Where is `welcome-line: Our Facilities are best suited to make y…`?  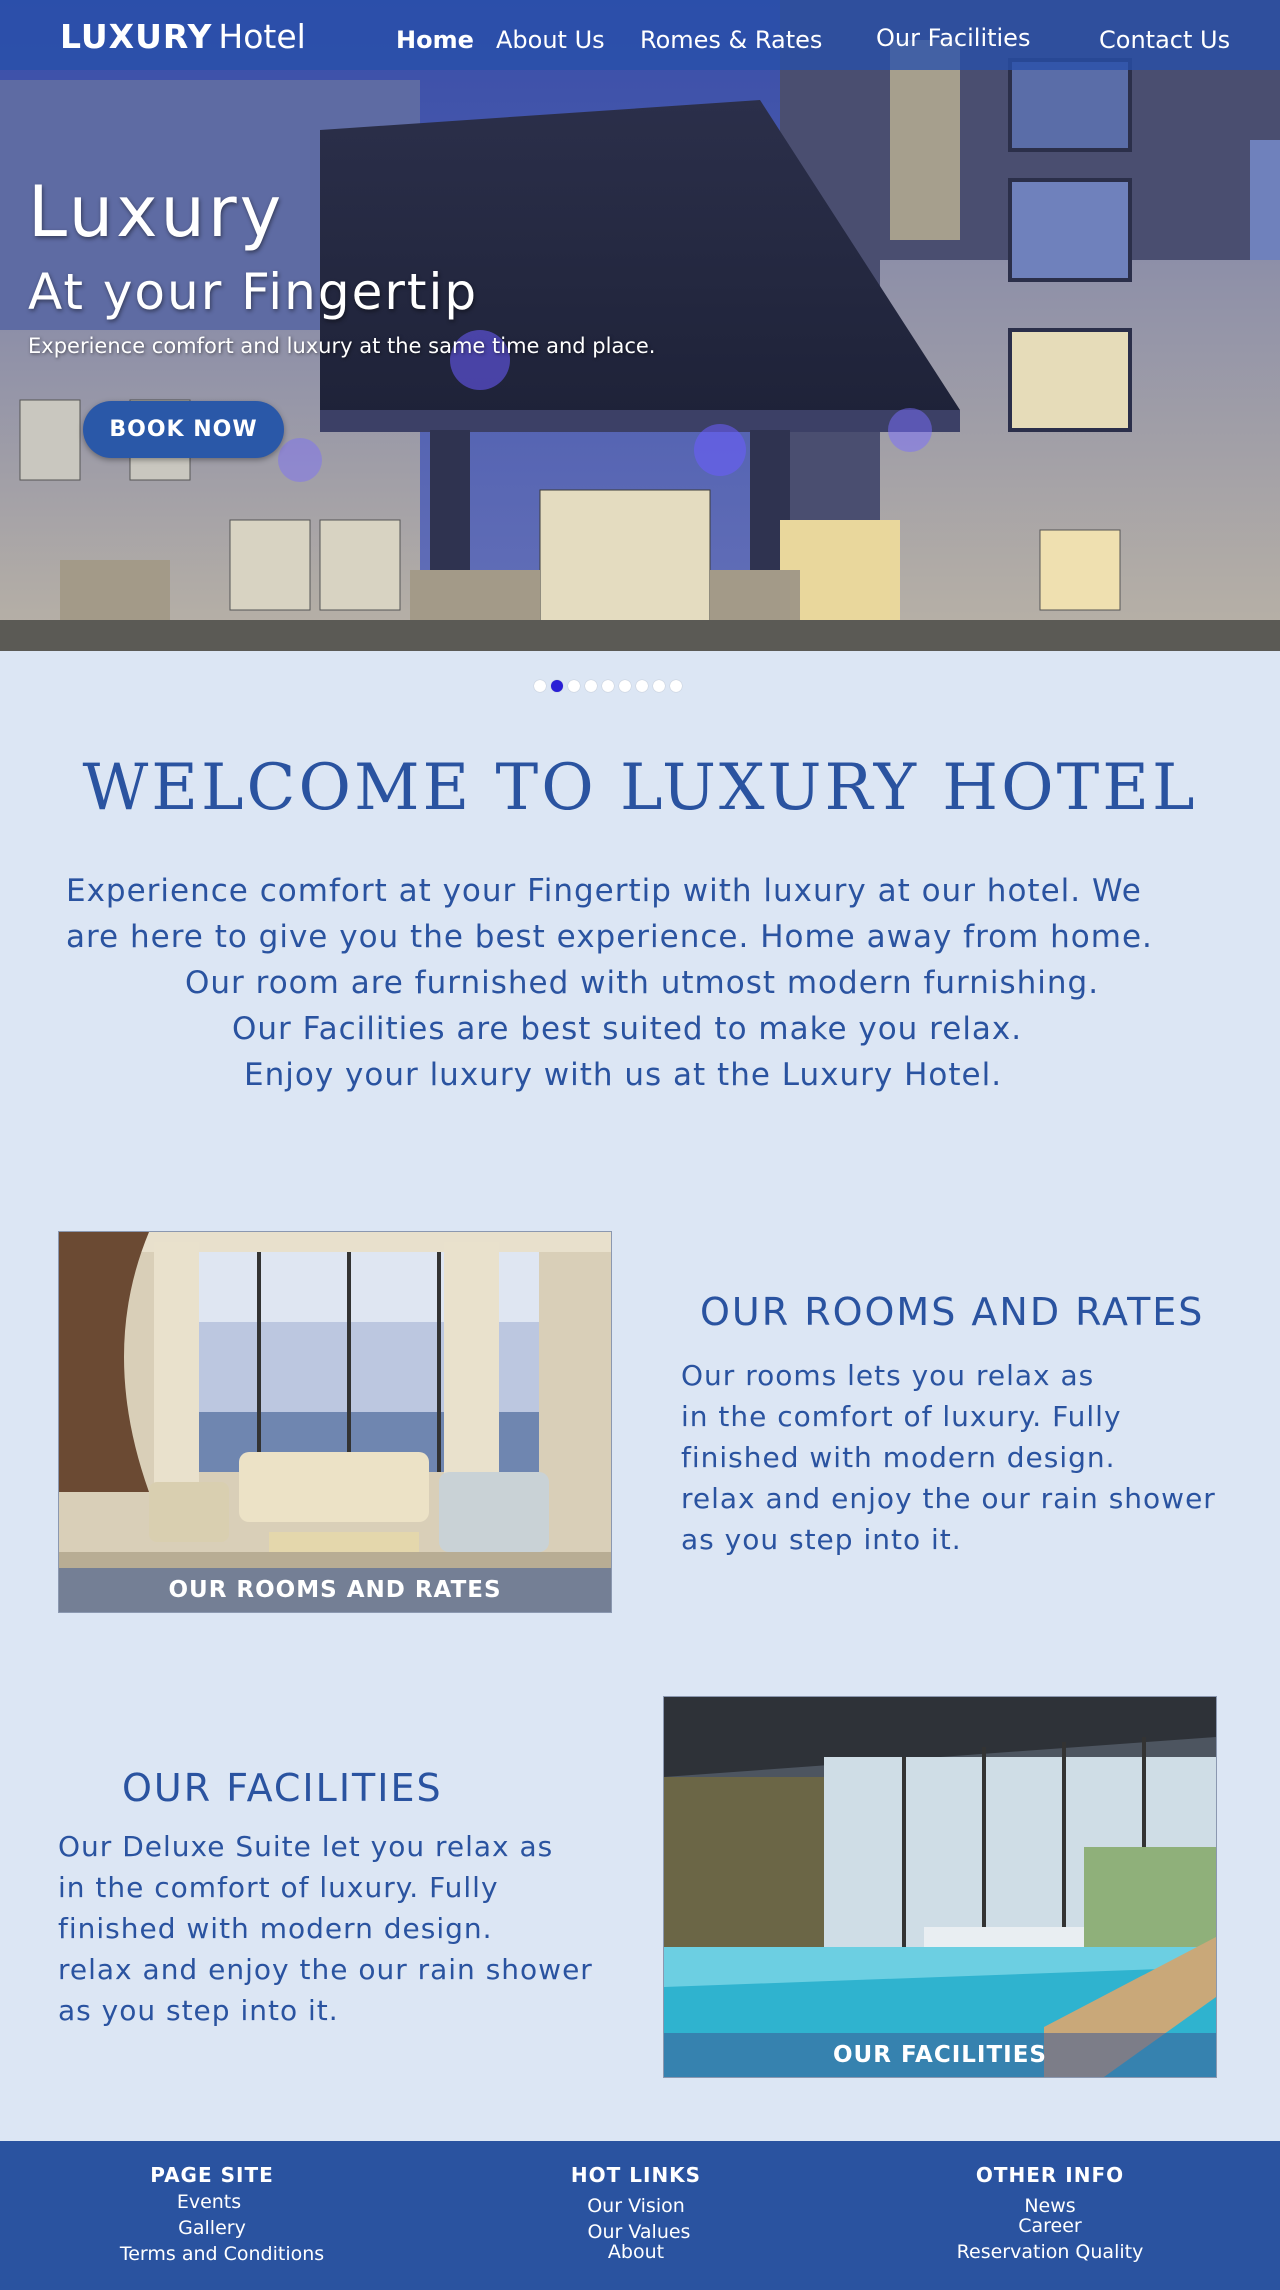 welcome-line: Our Facilities are best suited to make y… is located at coordinates (627, 1029).